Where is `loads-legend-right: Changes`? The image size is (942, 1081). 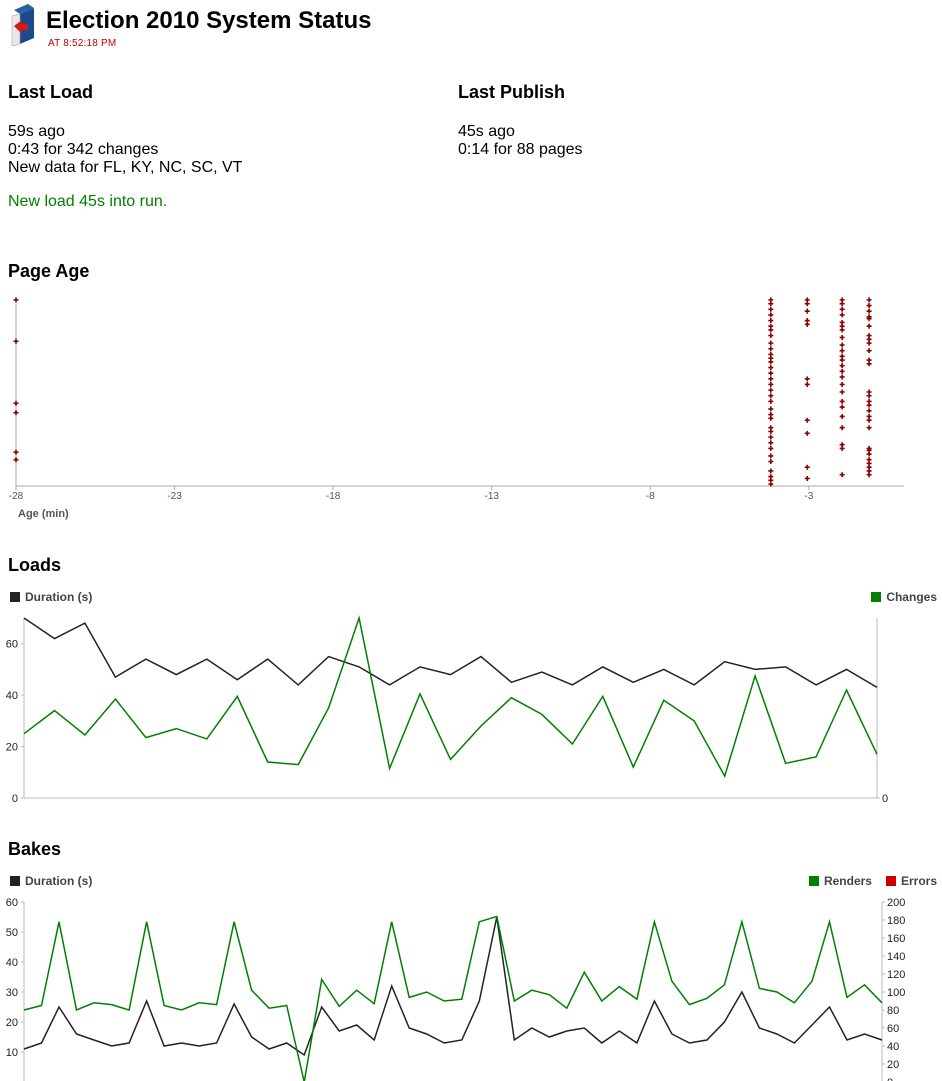 loads-legend-right: Changes is located at coordinates (904, 597).